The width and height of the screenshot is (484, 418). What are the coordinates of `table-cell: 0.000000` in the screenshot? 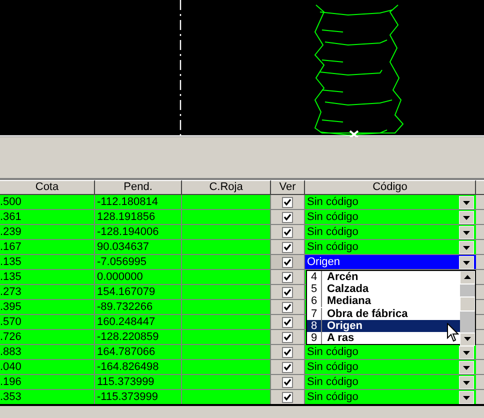 It's located at (138, 277).